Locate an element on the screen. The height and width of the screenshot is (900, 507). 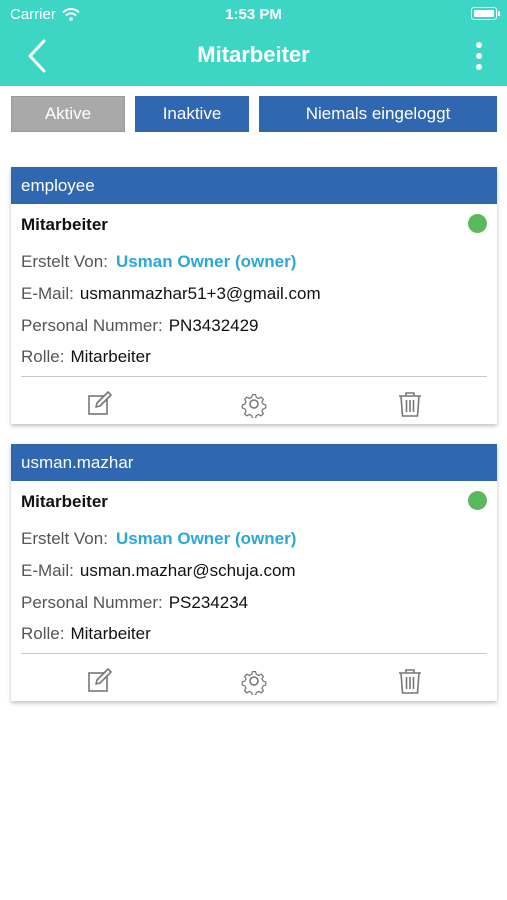
filter-inactive-button: Inaktive is located at coordinates (192, 114).